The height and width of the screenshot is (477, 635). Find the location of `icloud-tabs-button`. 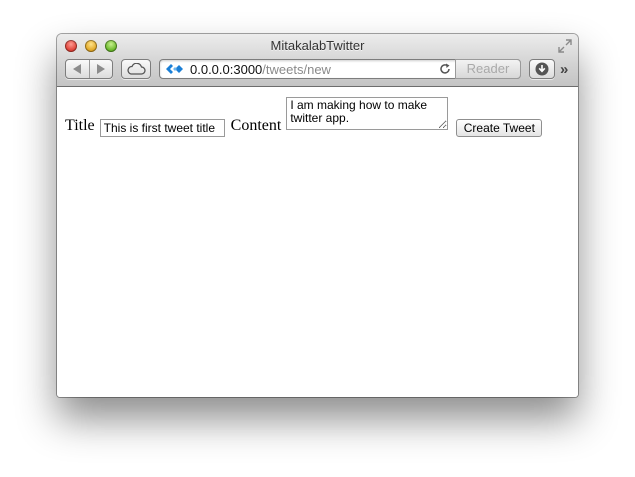

icloud-tabs-button is located at coordinates (136, 69).